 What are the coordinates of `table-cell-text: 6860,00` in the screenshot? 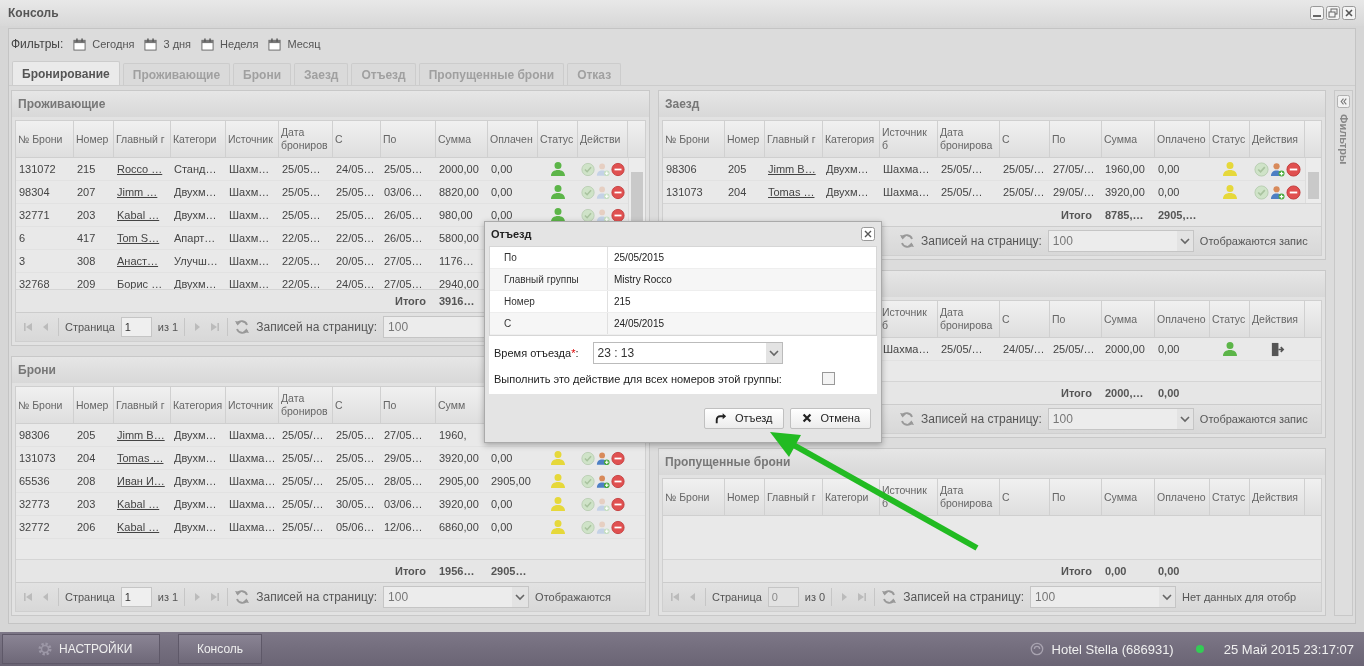 It's located at (459, 527).